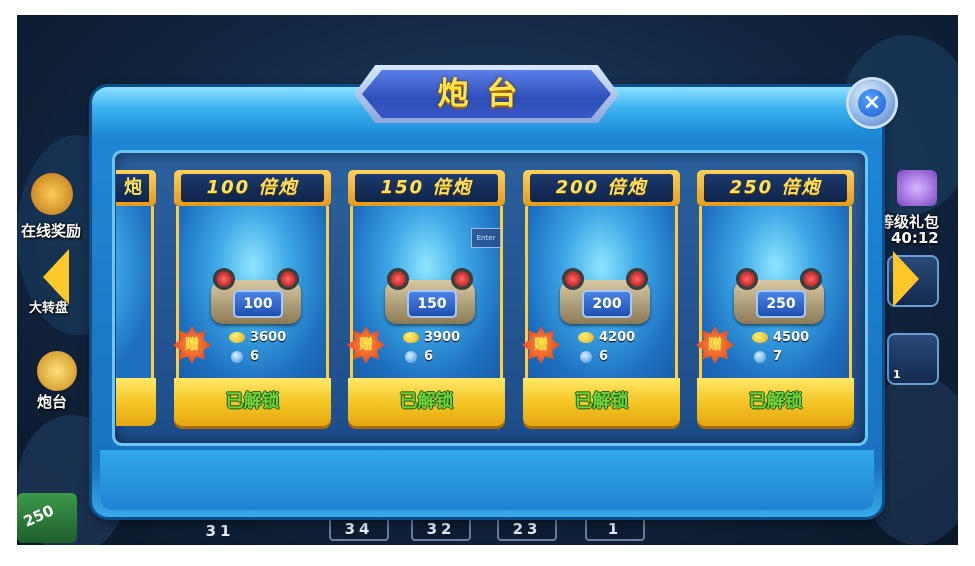  I want to click on cannon-card-250: 250 倍炮 250 赠 4500 7 已解锁, so click(775, 298).